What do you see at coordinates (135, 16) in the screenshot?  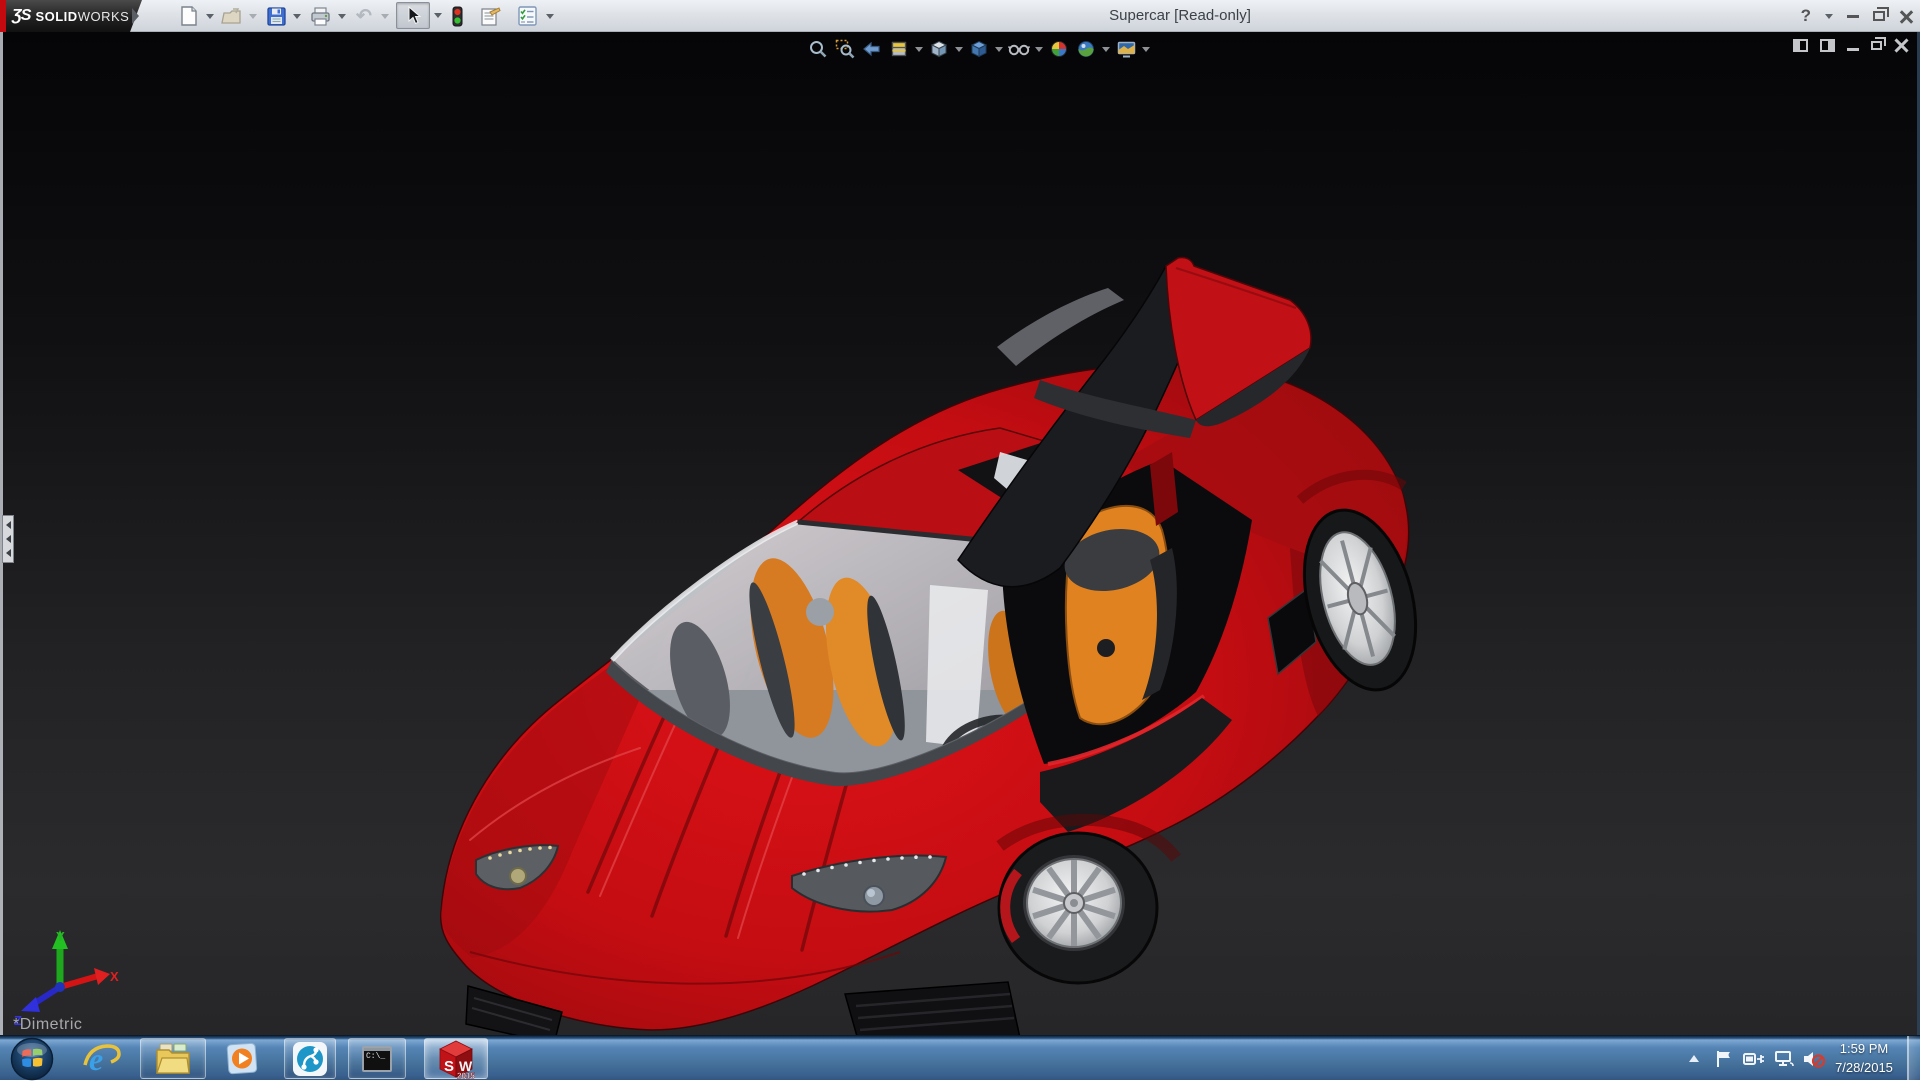 I see `menu-expand-arrow-icon` at bounding box center [135, 16].